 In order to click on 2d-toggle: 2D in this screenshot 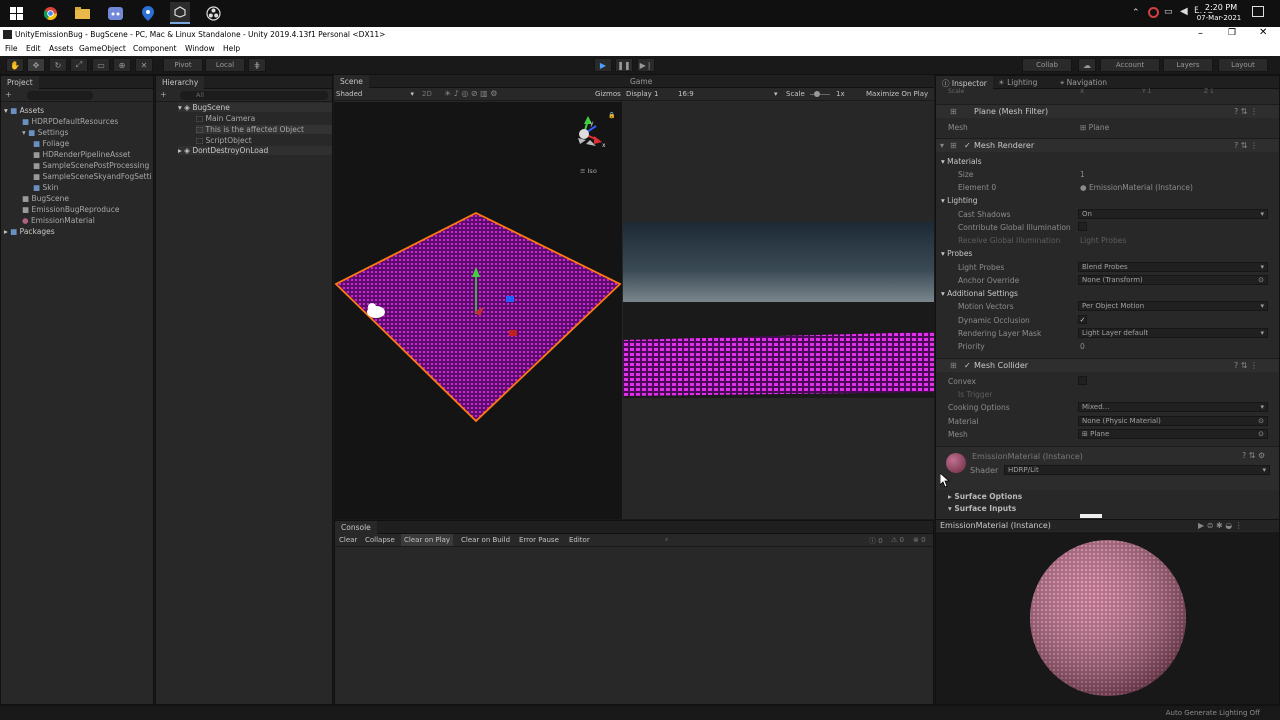, I will do `click(427, 94)`.